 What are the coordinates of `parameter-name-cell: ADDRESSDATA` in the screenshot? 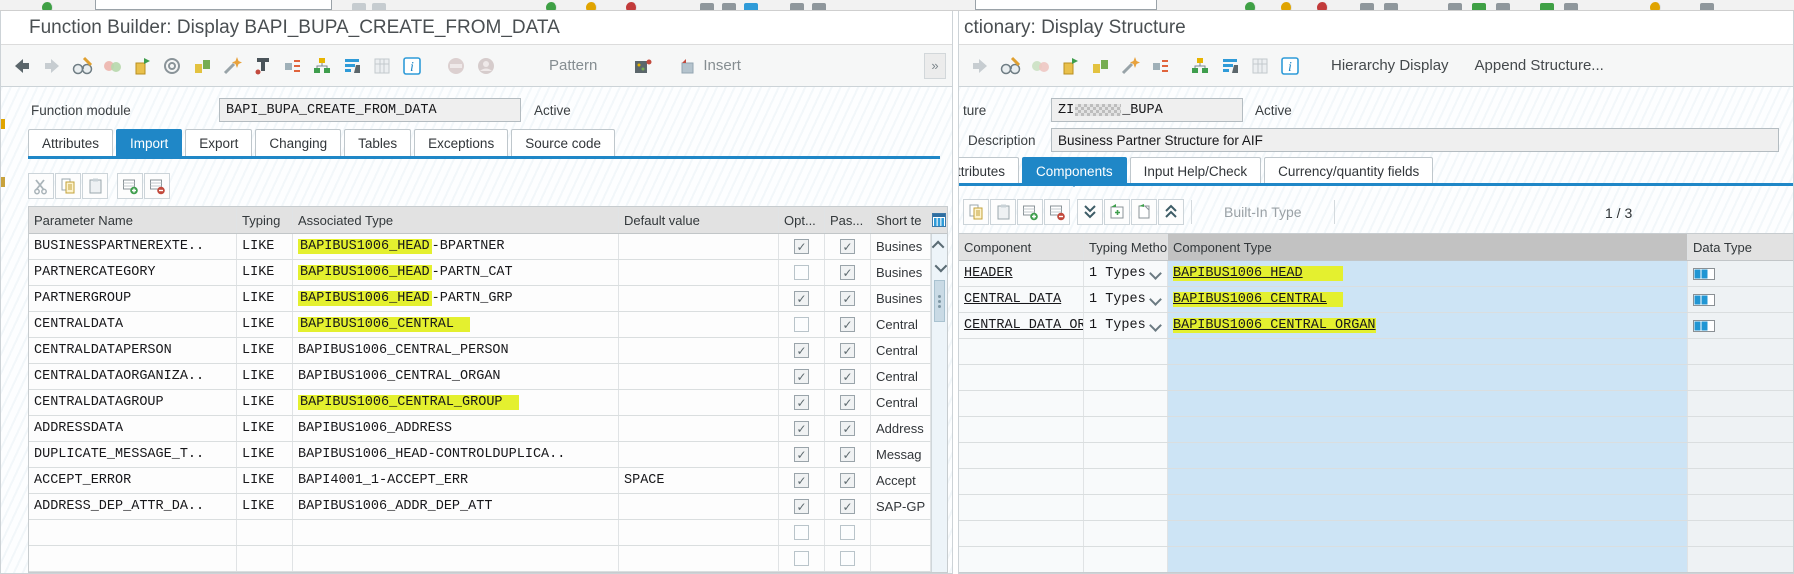 It's located at (133, 428).